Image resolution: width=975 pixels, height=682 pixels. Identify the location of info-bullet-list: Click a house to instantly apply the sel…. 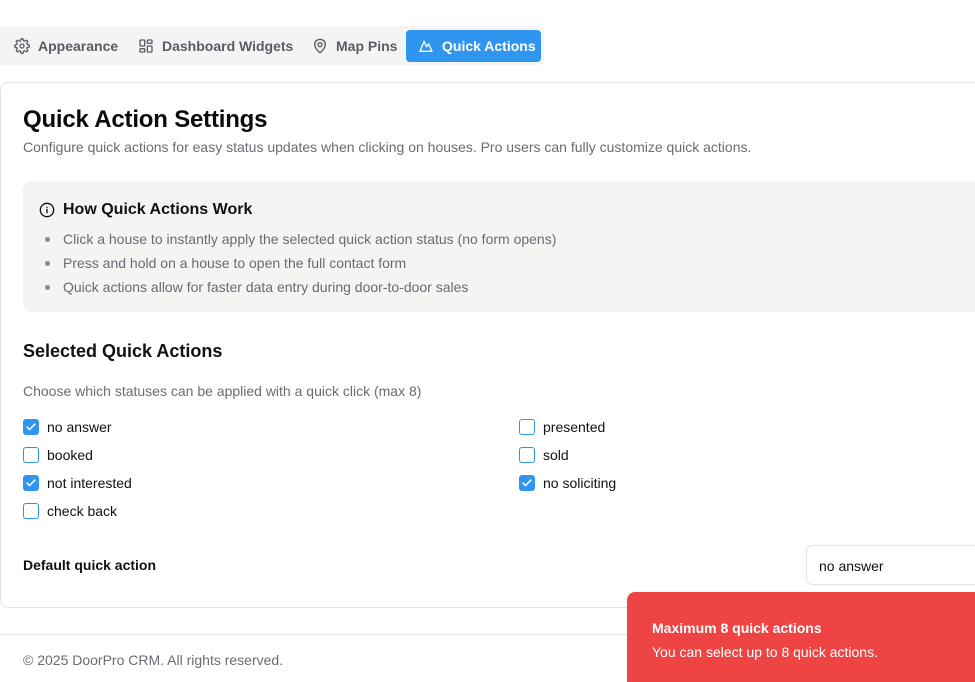
(297, 265).